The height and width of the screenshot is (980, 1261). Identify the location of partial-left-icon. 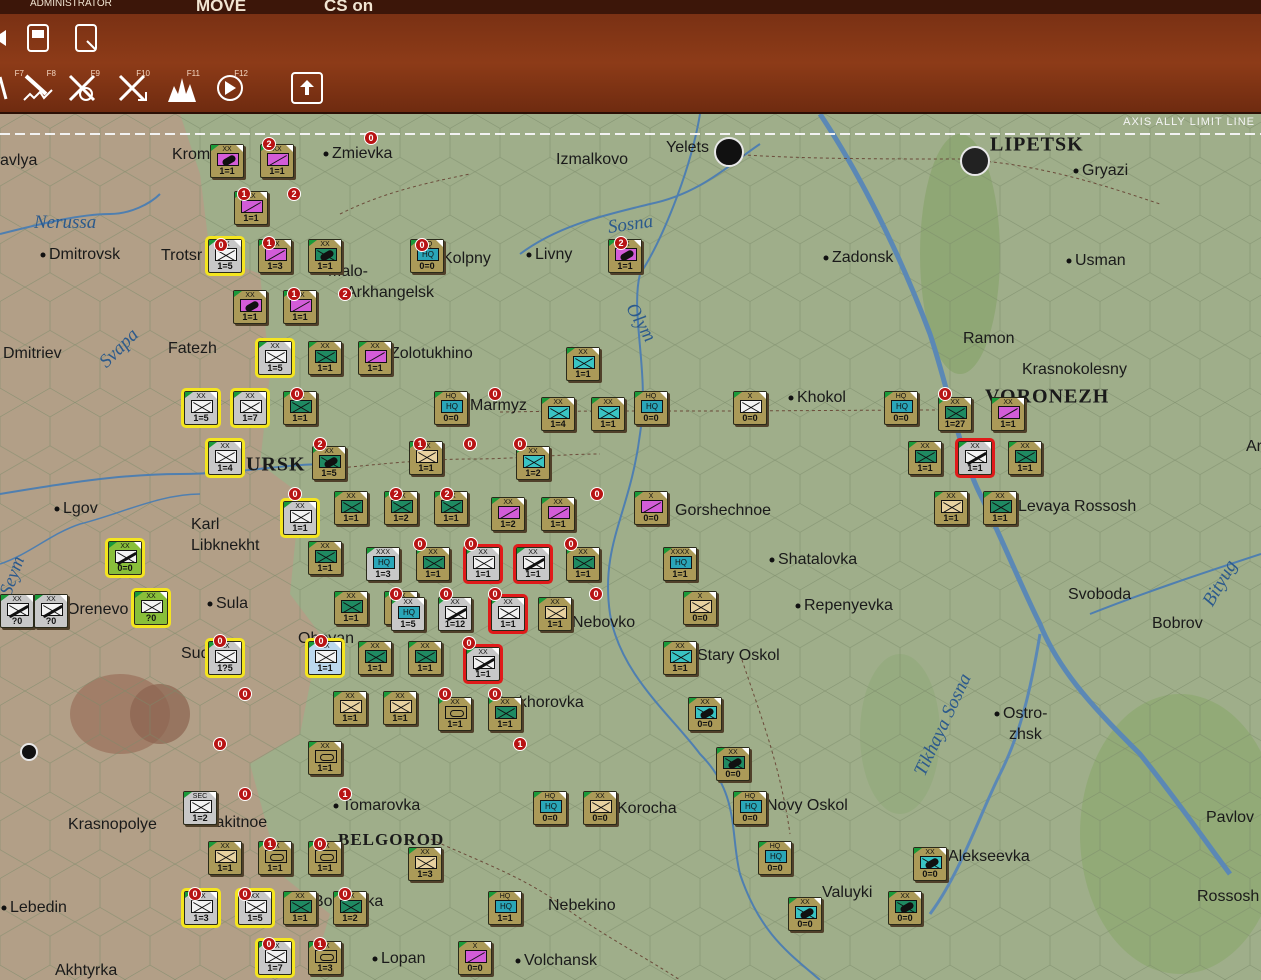
(9, 38).